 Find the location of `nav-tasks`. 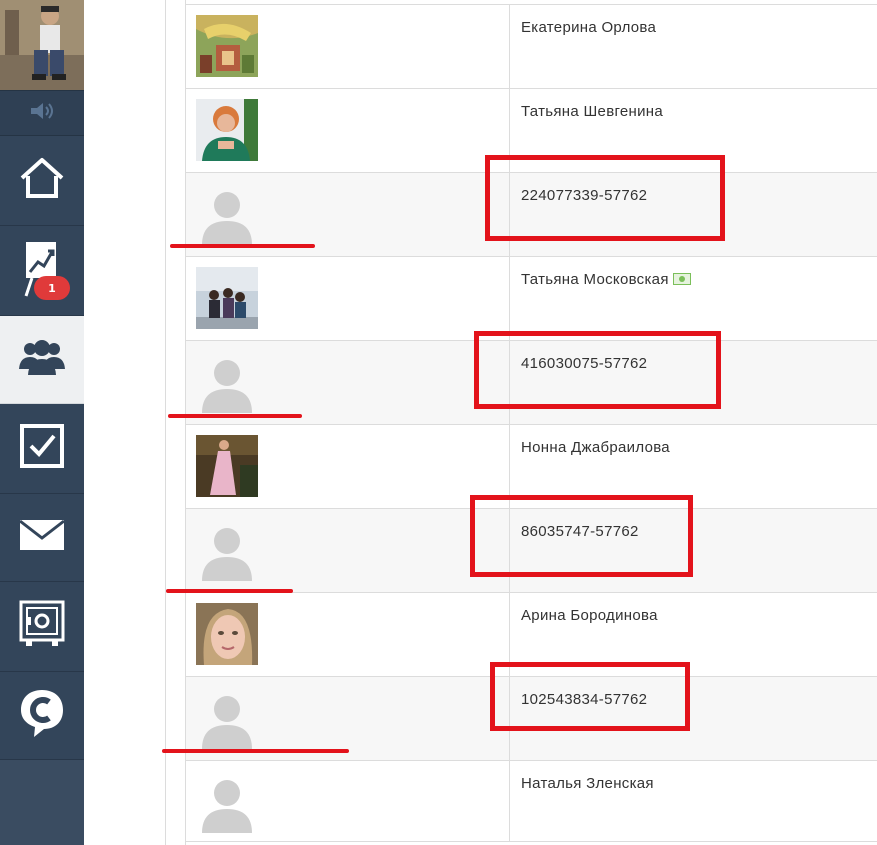

nav-tasks is located at coordinates (42, 449).